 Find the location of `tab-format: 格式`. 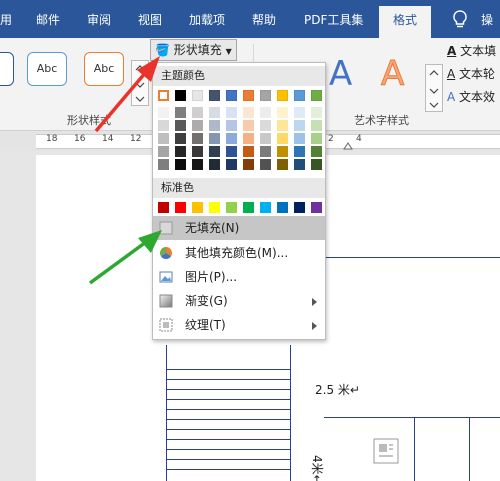

tab-format: 格式 is located at coordinates (405, 22).